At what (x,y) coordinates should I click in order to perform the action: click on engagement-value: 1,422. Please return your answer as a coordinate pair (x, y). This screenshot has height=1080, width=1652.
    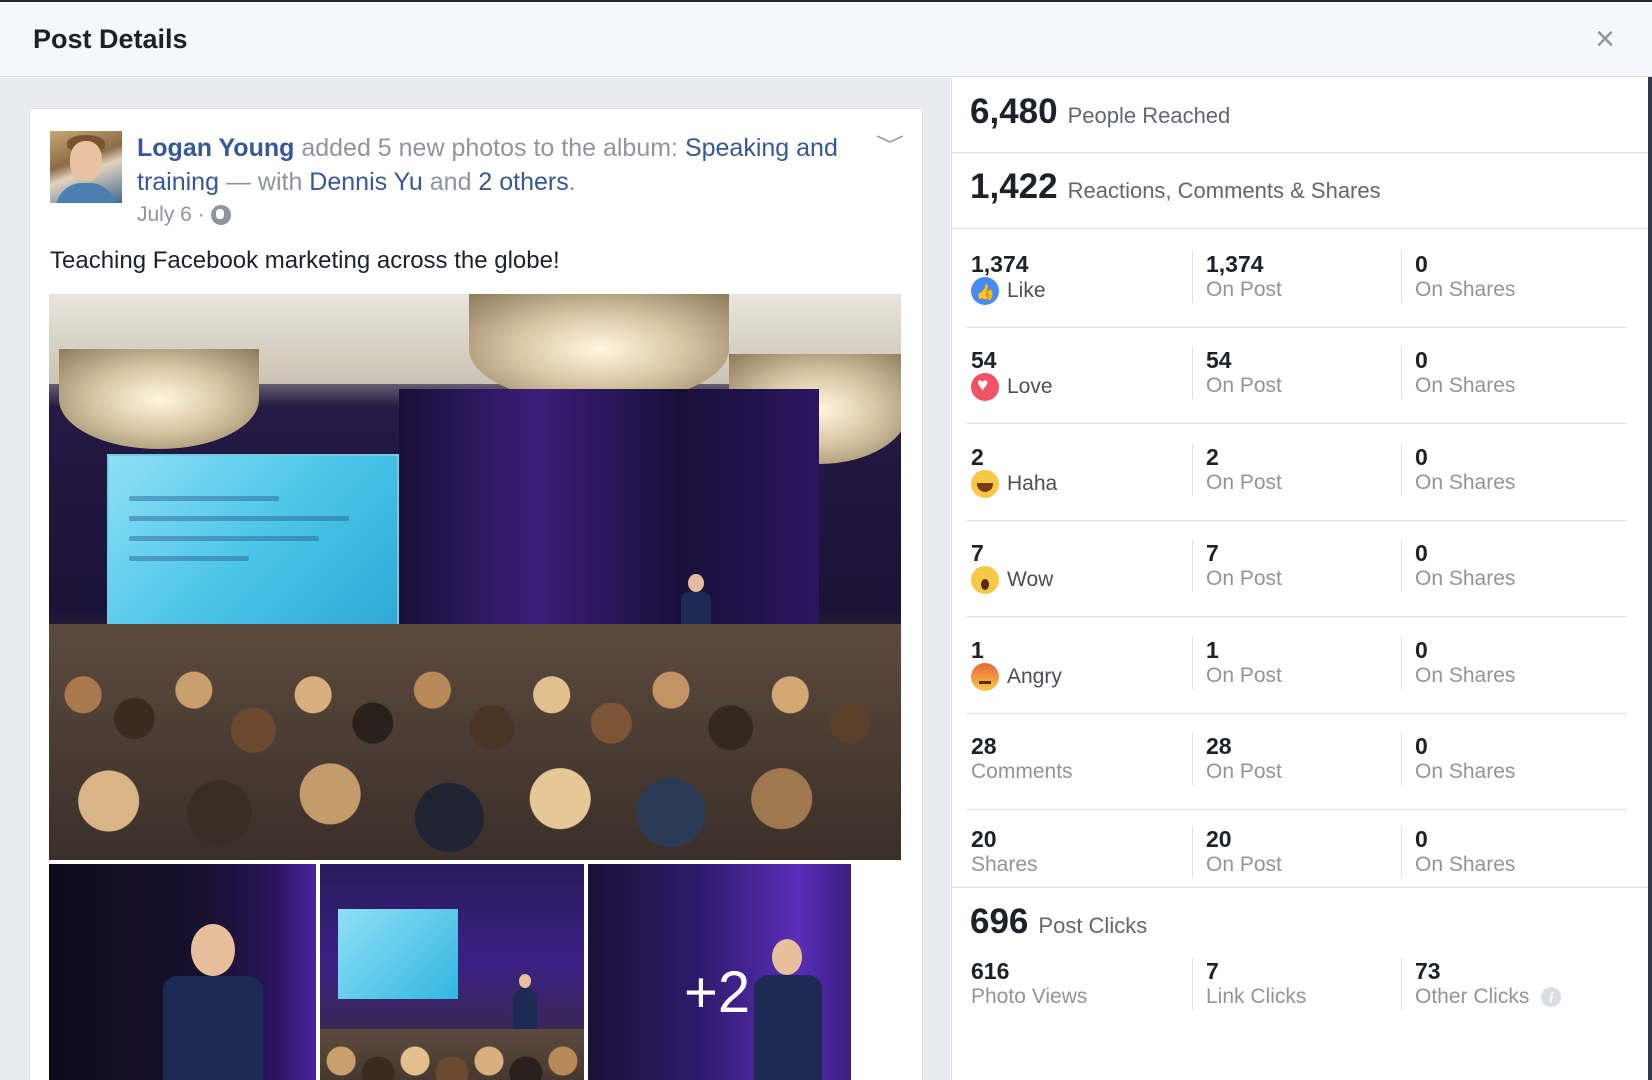
    Looking at the image, I should click on (1014, 186).